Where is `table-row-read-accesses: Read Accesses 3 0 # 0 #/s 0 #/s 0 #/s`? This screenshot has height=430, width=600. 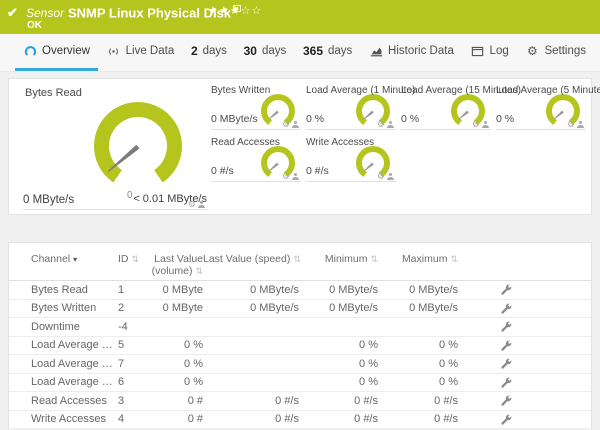 table-row-read-accesses: Read Accesses 3 0 # 0 #/s 0 #/s 0 #/s is located at coordinates (300, 401).